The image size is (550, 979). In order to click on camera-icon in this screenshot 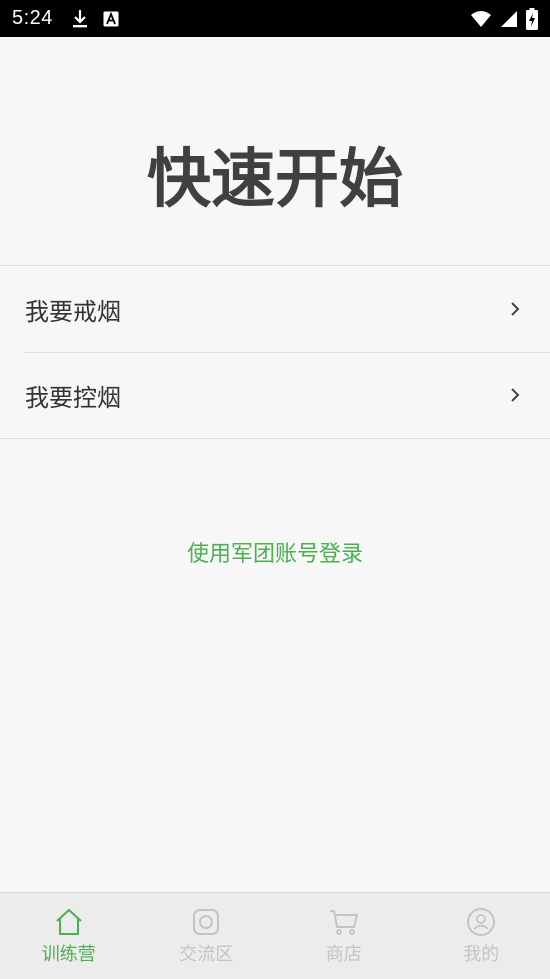, I will do `click(206, 922)`.